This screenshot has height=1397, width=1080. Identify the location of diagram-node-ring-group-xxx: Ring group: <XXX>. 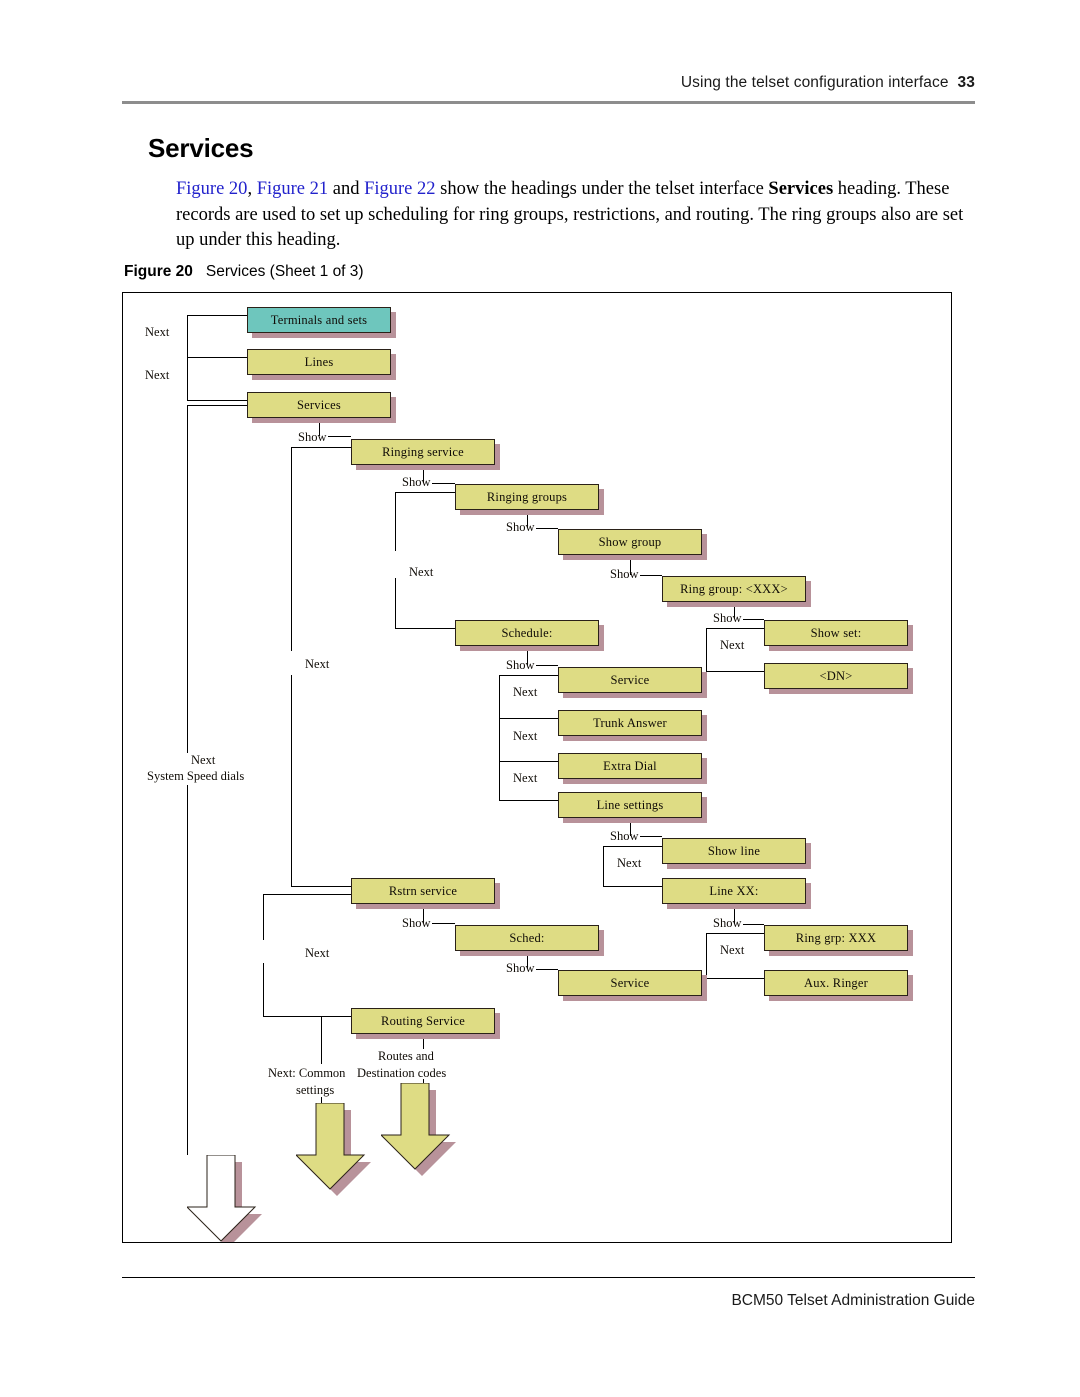
(734, 589).